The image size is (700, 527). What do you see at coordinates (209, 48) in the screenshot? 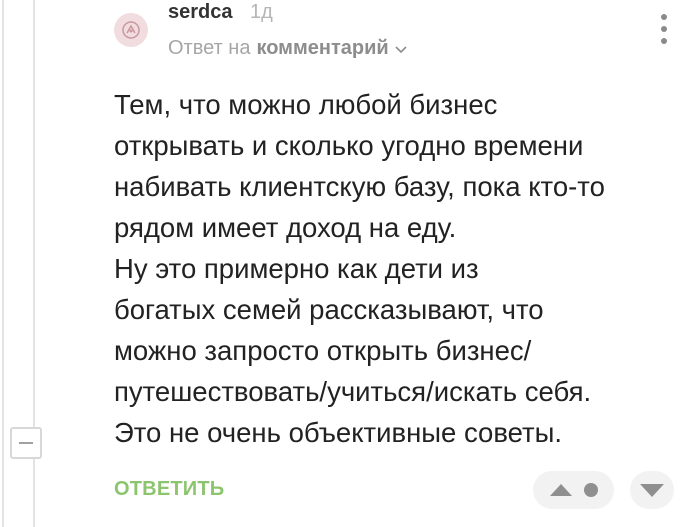
I see `reply-to-prefix: Ответ на` at bounding box center [209, 48].